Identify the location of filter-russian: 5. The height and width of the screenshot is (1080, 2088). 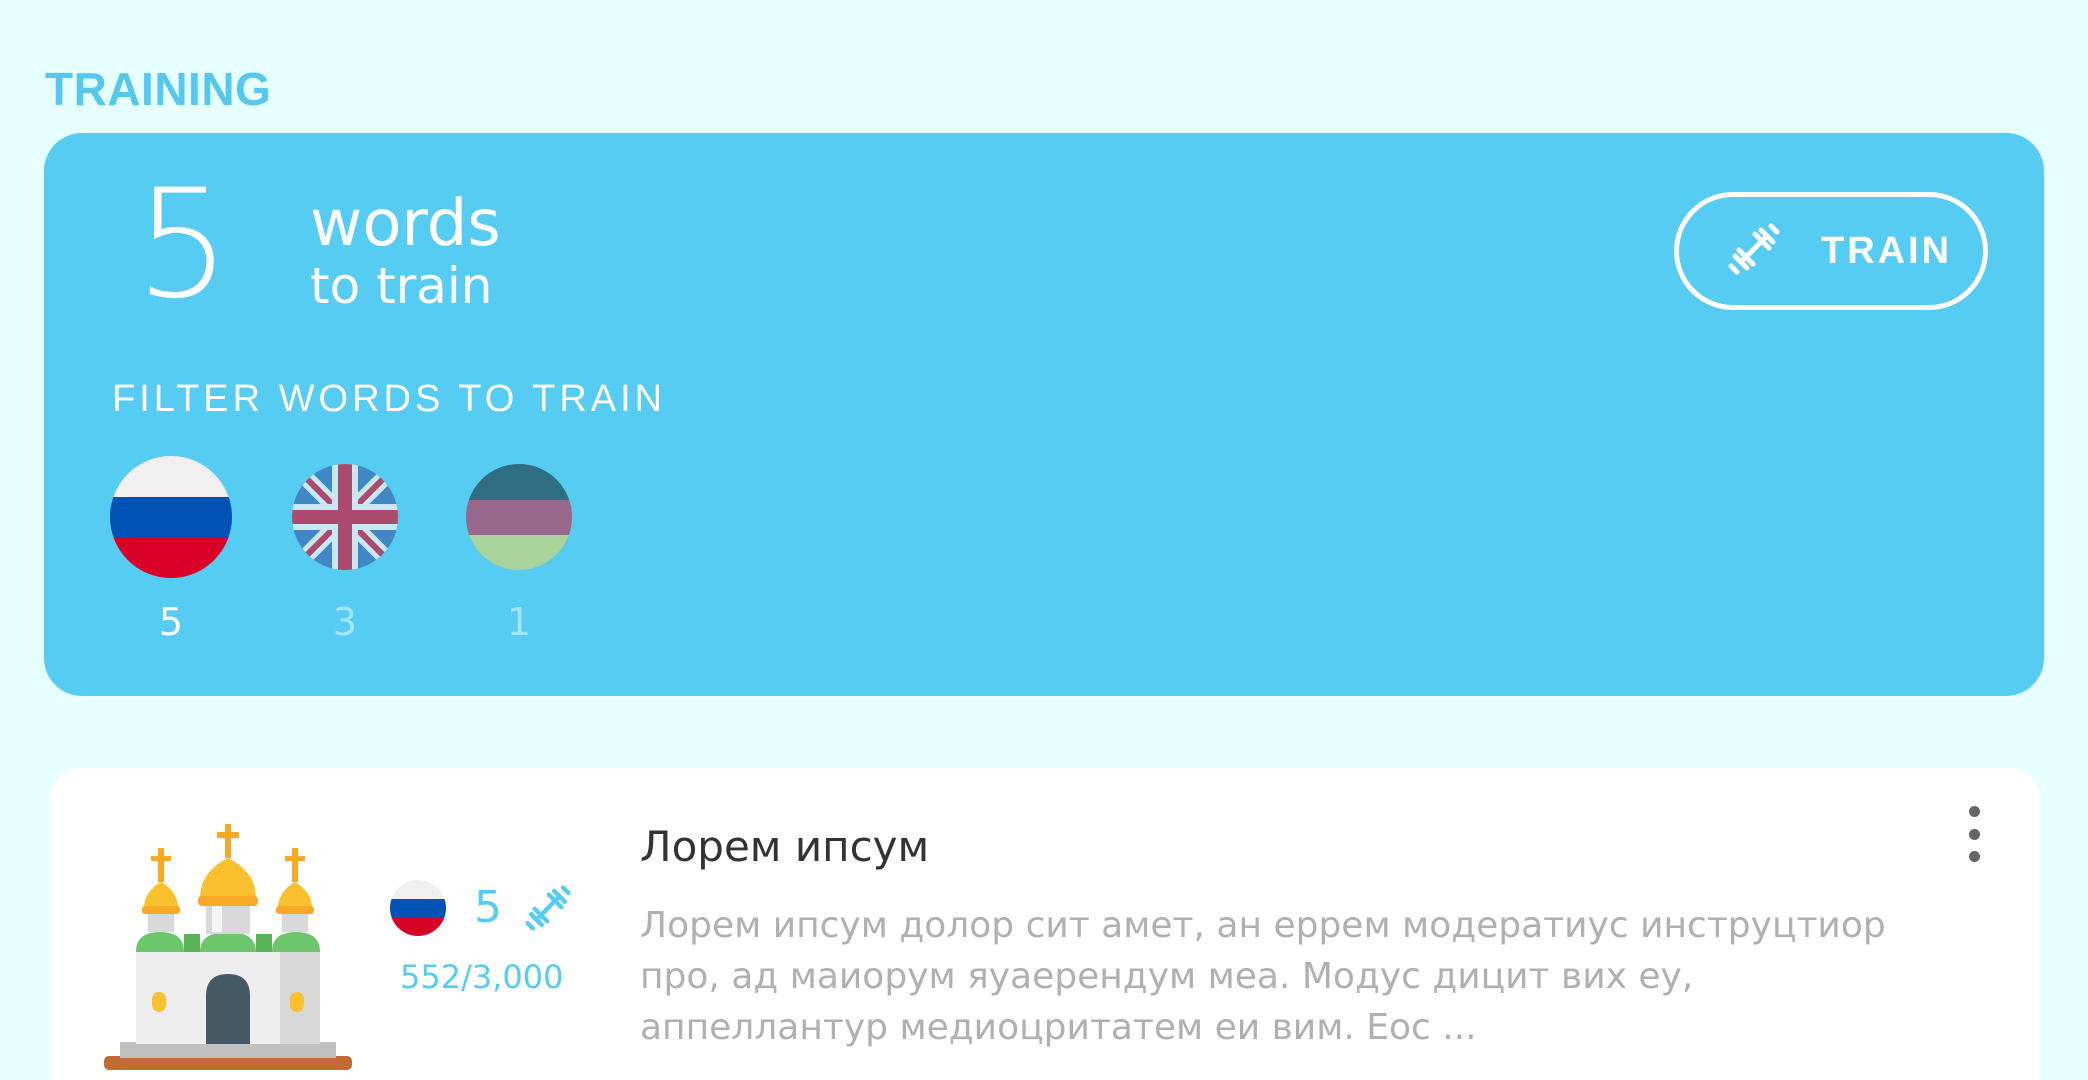
(171, 556).